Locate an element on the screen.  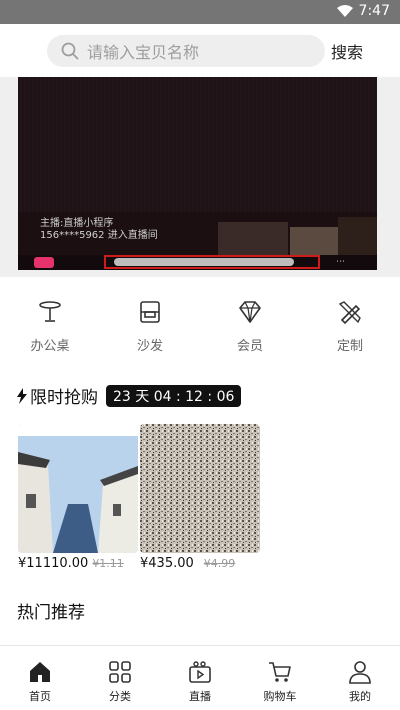
banner-thumbnail is located at coordinates (314, 242).